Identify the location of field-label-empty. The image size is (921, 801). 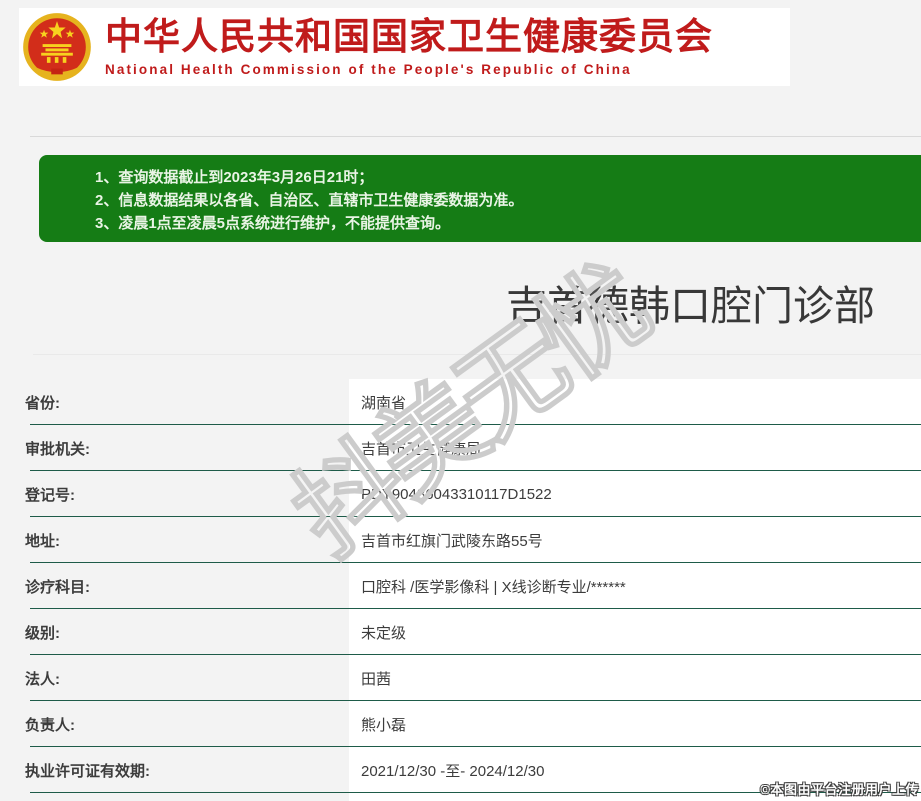
(174, 797).